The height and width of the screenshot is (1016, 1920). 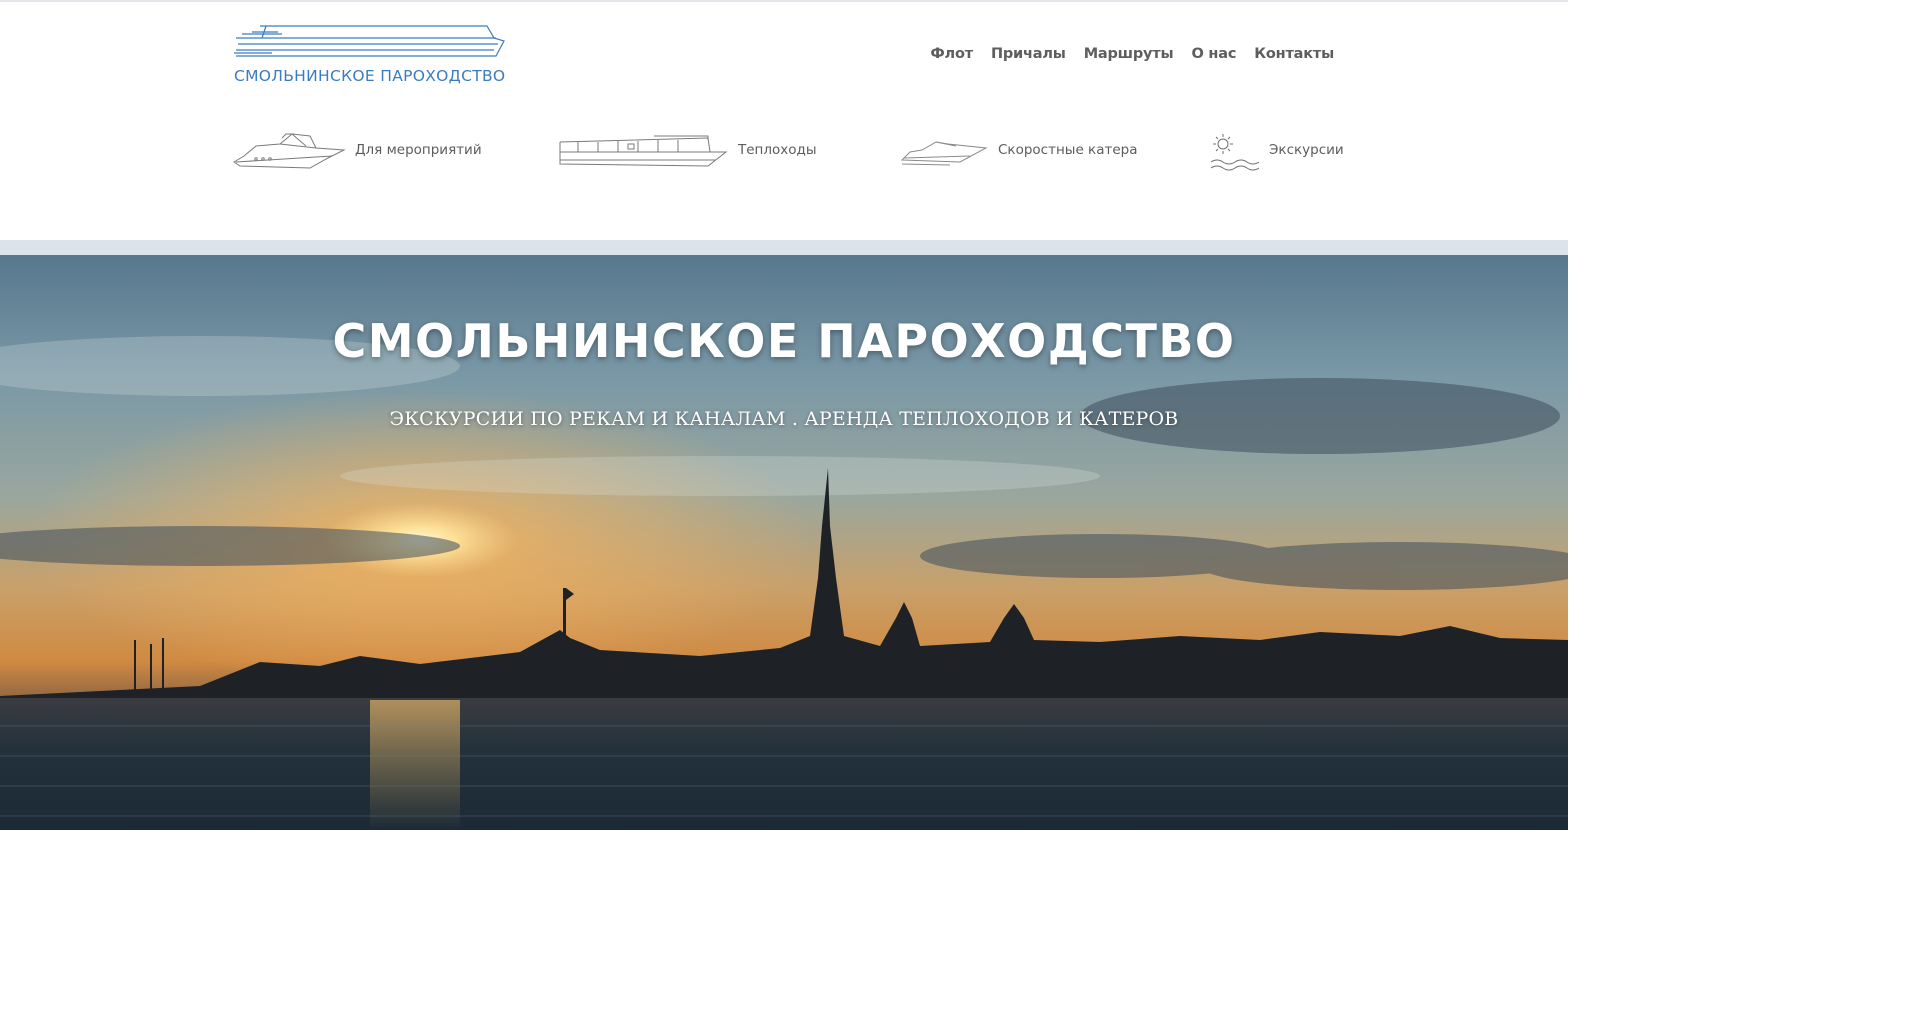 What do you see at coordinates (1234, 152) in the screenshot?
I see `sun-waves-icon` at bounding box center [1234, 152].